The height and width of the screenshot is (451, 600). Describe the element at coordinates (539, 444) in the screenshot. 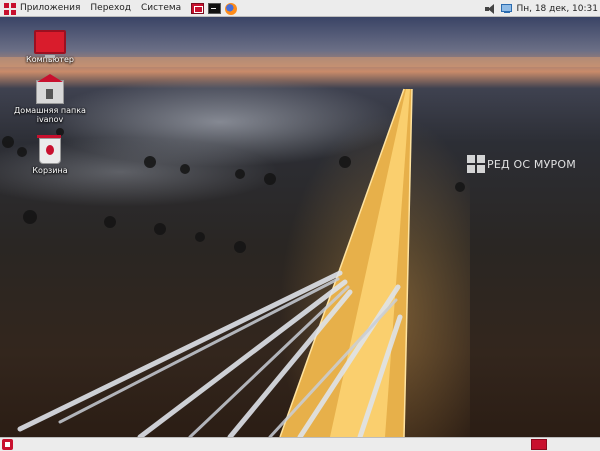

I see `workspace-switcher-icon` at that location.